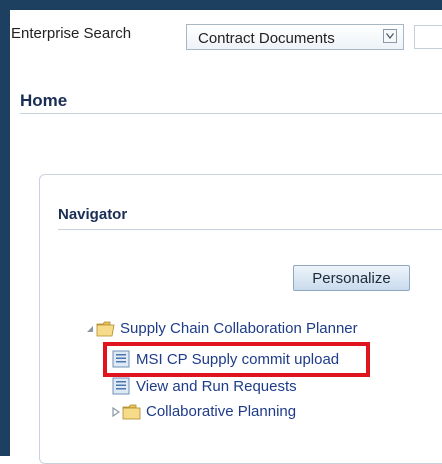 The width and height of the screenshot is (442, 464). Describe the element at coordinates (116, 411) in the screenshot. I see `collapsed-triangle-icon` at that location.